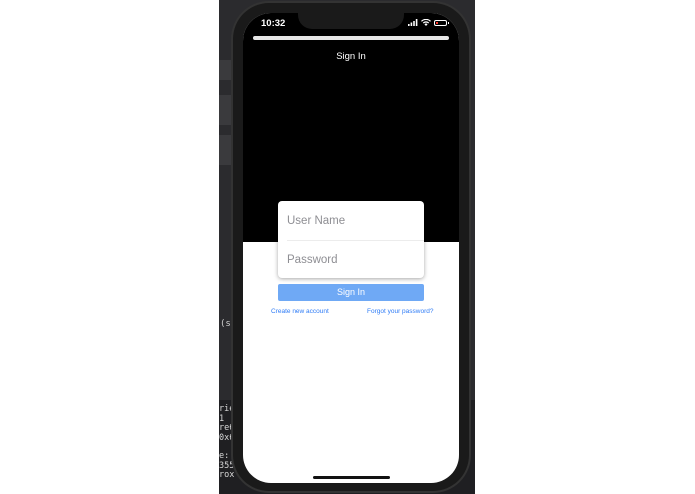  I want to click on device-notch, so click(351, 21).